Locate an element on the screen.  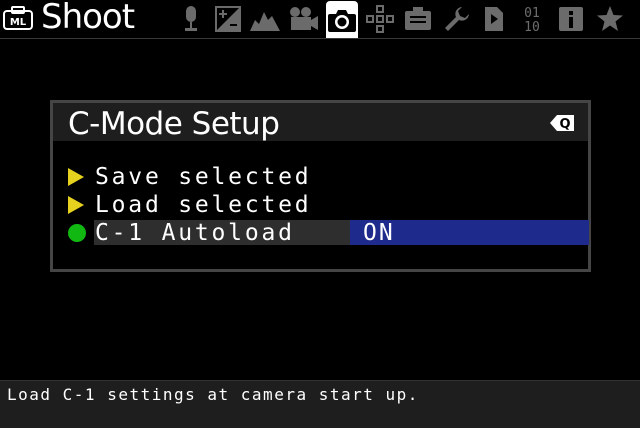
q-label: Q is located at coordinates (564, 124).